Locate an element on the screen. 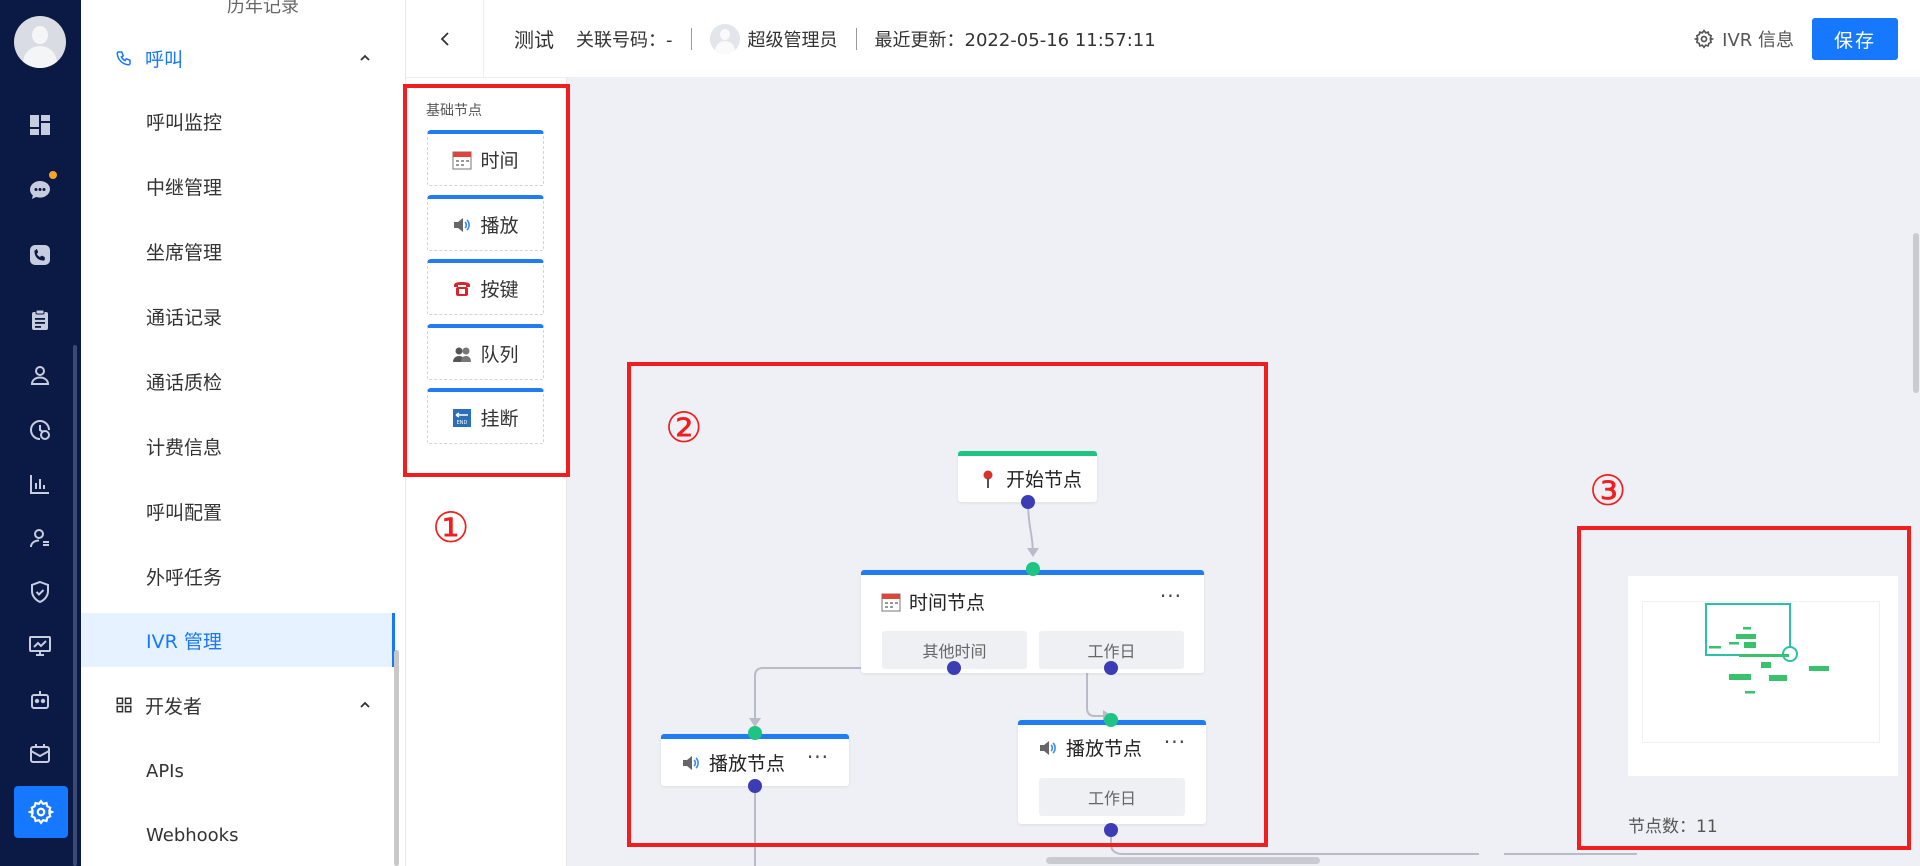  bar-chart-icon is located at coordinates (40, 484).